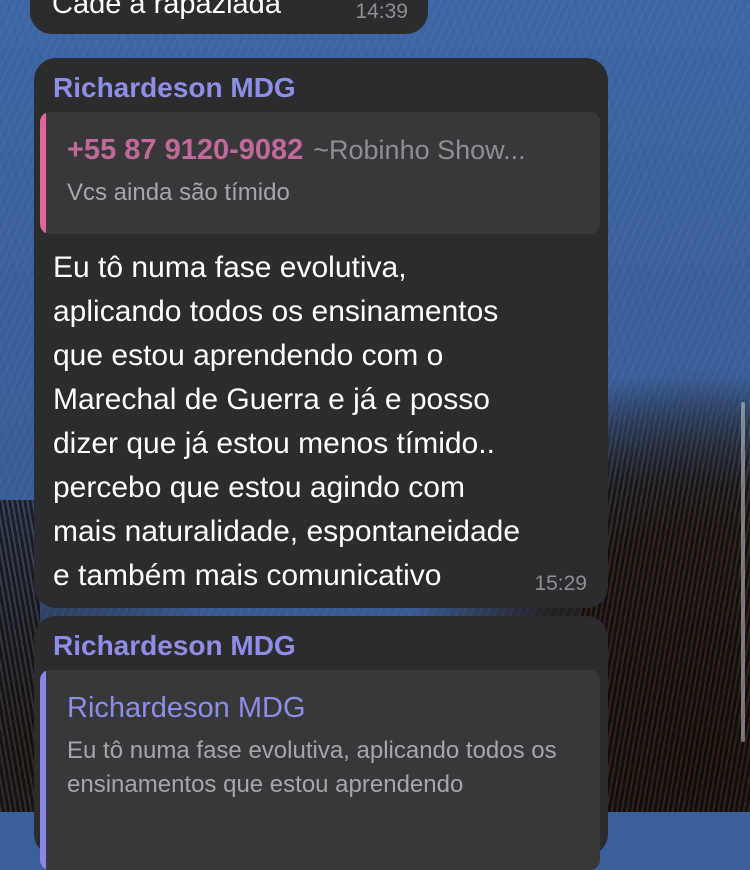  Describe the element at coordinates (560, 583) in the screenshot. I see `message-time: 15:29` at that location.